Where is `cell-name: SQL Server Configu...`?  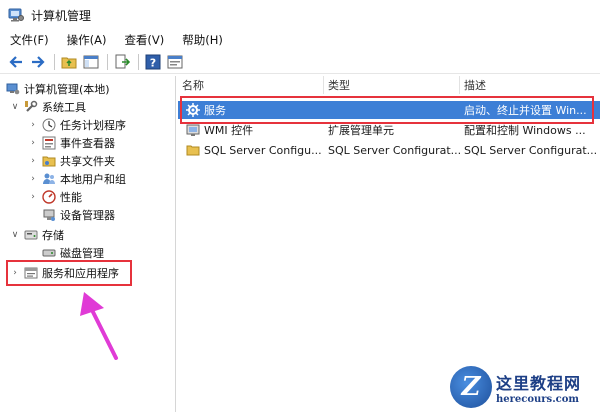
cell-name: SQL Server Configu... is located at coordinates (263, 150).